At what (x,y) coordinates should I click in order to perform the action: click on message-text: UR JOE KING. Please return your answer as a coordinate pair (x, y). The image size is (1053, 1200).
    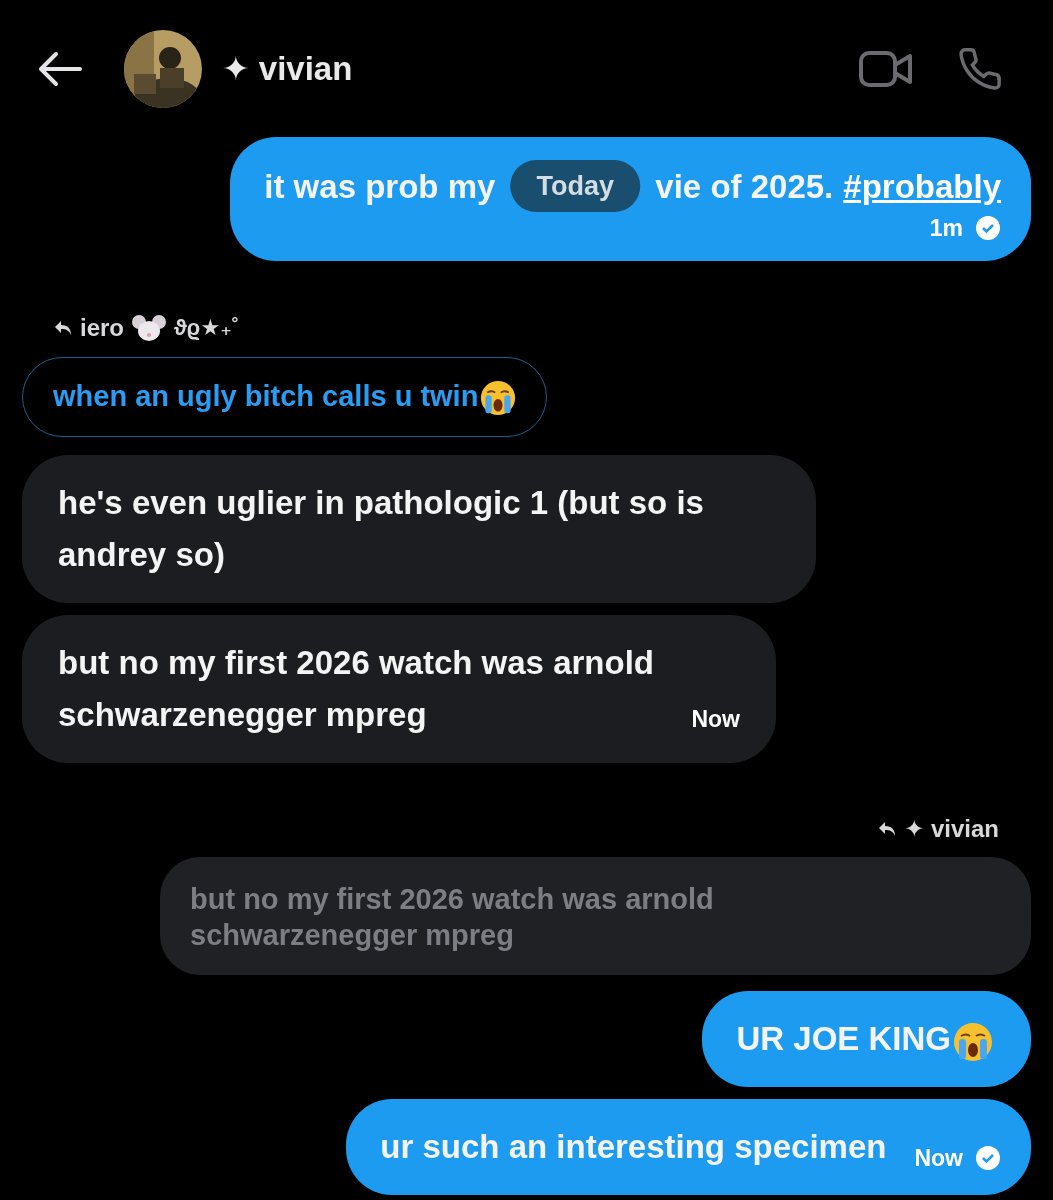
    Looking at the image, I should click on (843, 1039).